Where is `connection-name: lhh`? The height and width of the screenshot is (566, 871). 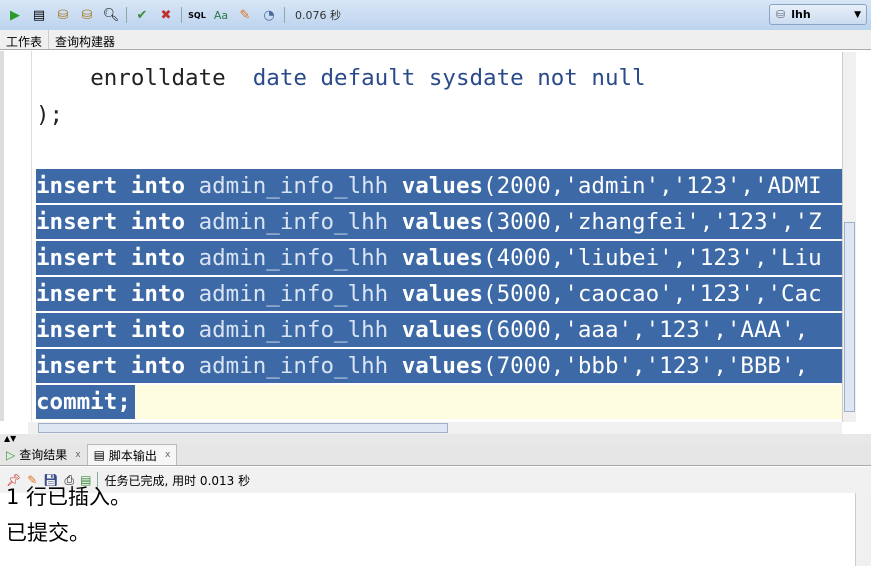
connection-name: lhh is located at coordinates (801, 14).